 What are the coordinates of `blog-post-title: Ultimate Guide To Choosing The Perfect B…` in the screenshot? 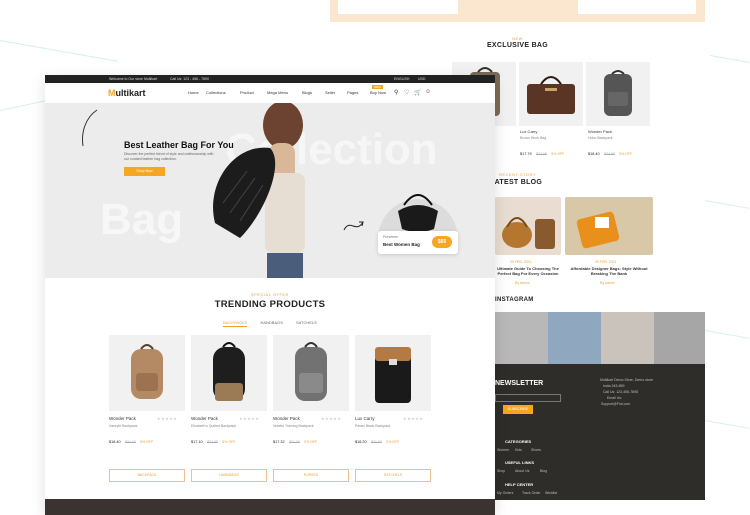 It's located at (528, 271).